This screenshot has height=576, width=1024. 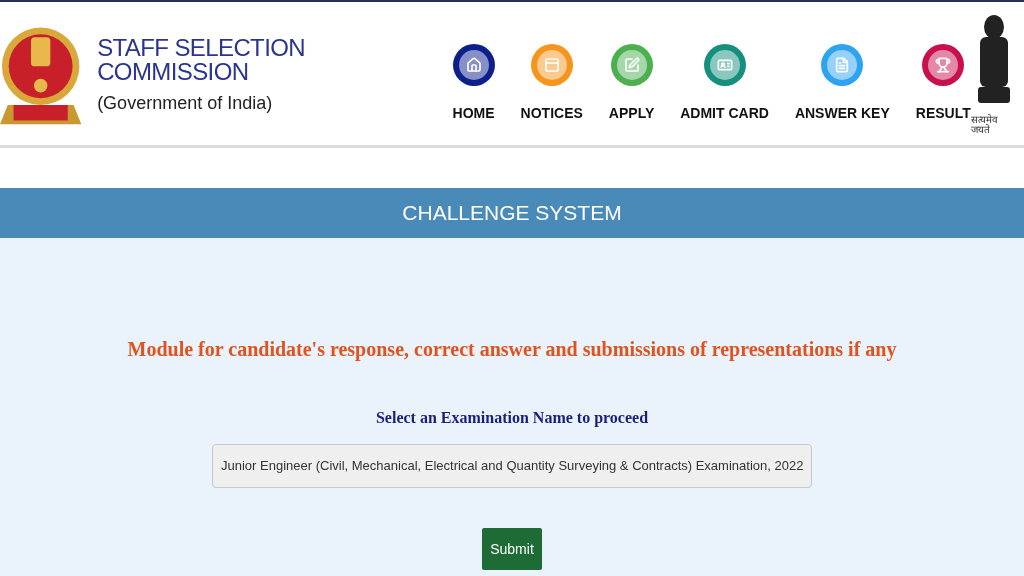 I want to click on nav-link: ANSWER KEY, so click(x=842, y=112).